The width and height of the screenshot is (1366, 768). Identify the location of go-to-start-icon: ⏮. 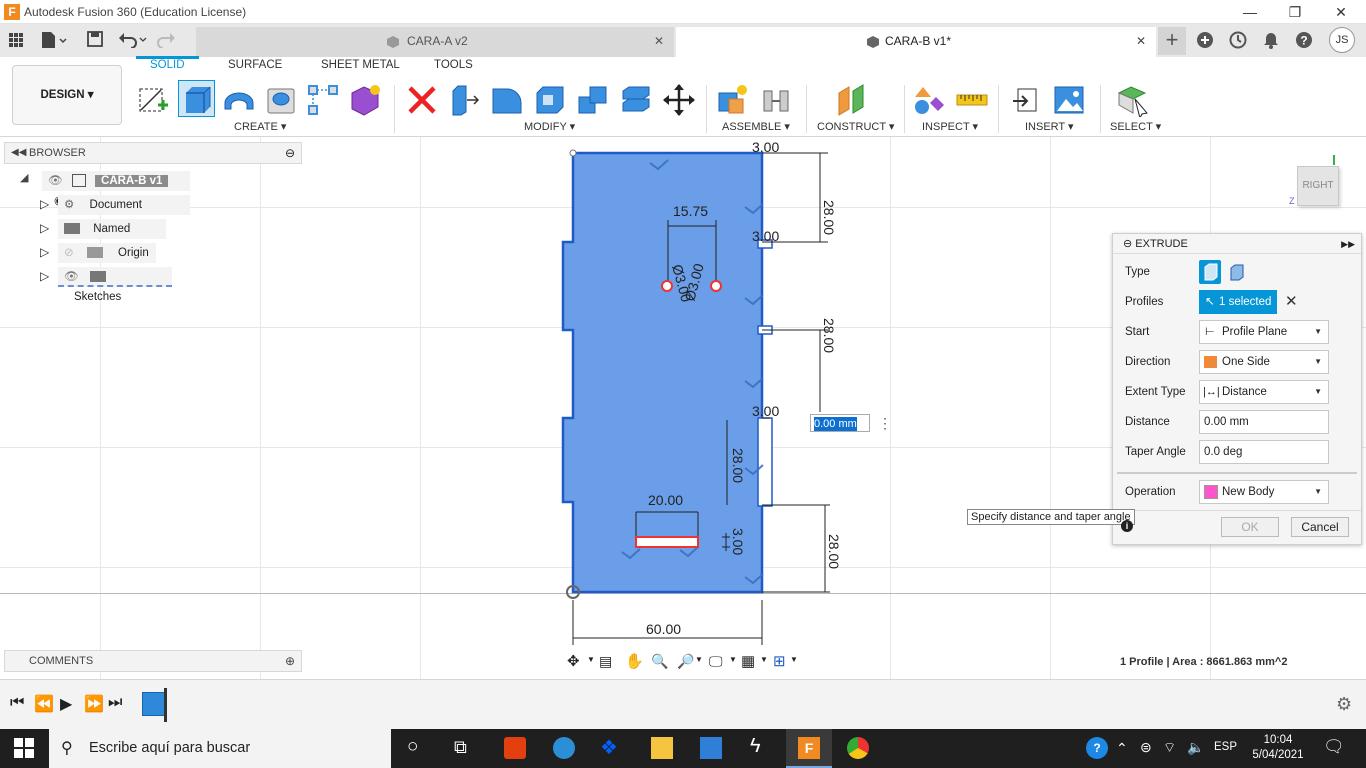
(17, 703).